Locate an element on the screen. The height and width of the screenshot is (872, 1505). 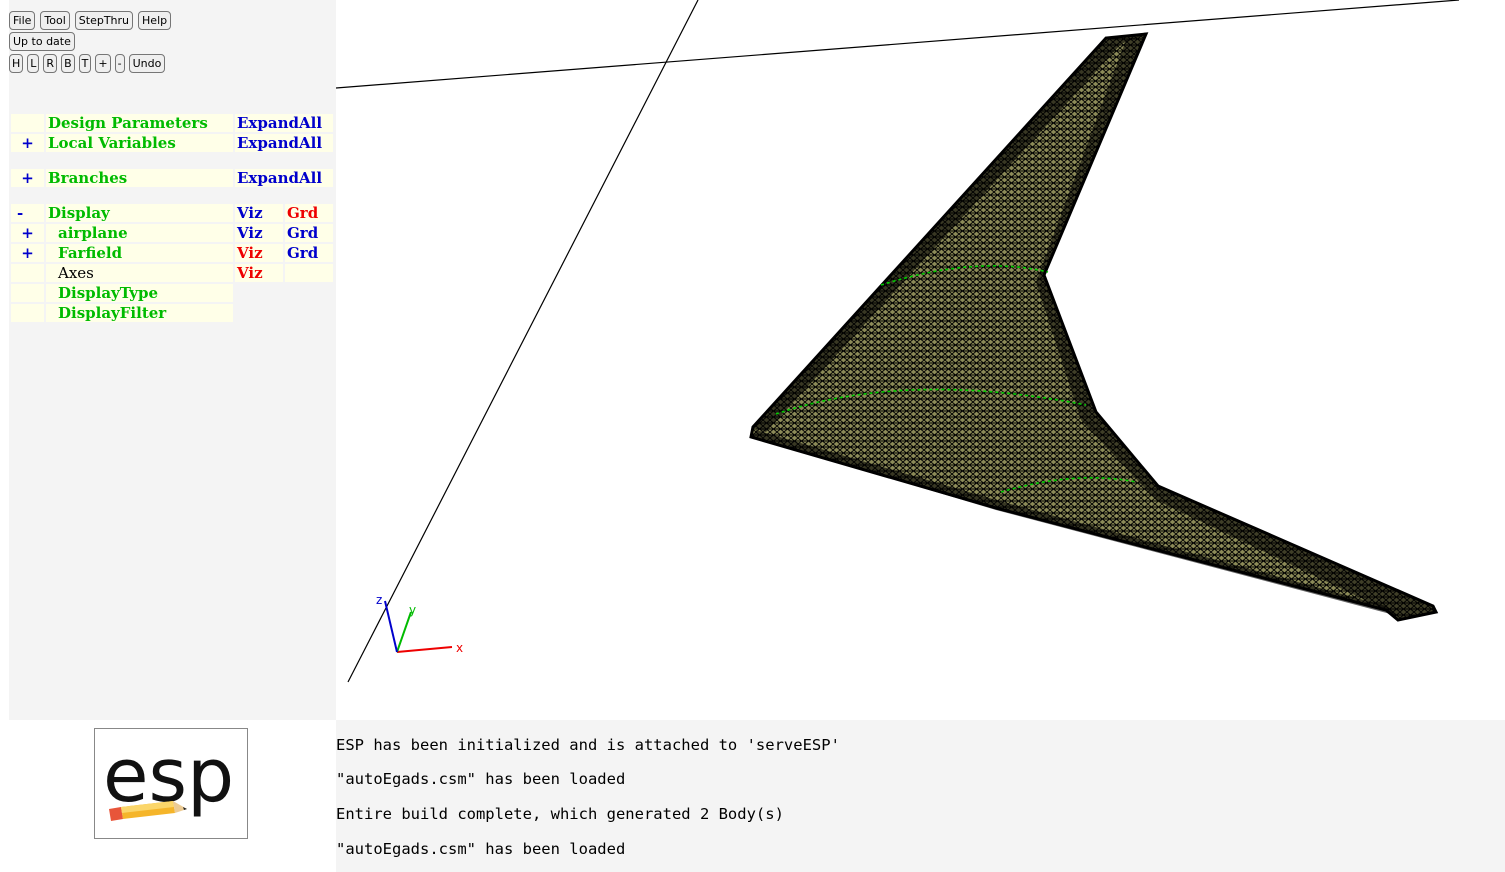
airplane-toggle: + is located at coordinates (27, 233).